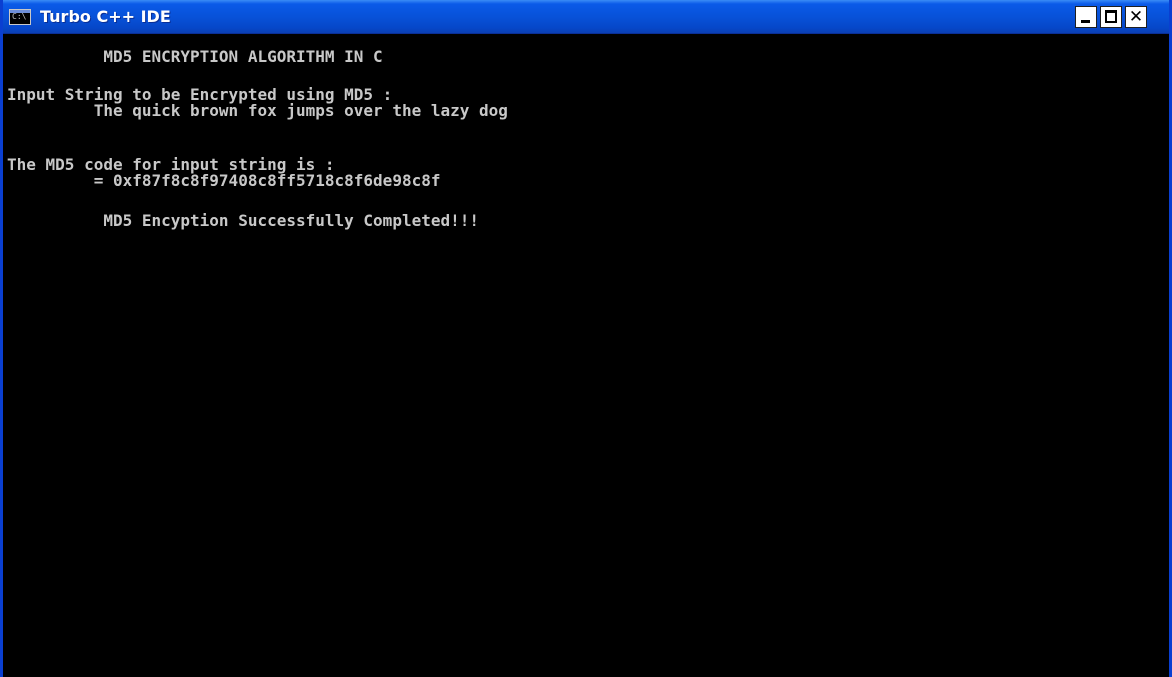 The image size is (1172, 677). I want to click on maximize-icon, so click(1111, 16).